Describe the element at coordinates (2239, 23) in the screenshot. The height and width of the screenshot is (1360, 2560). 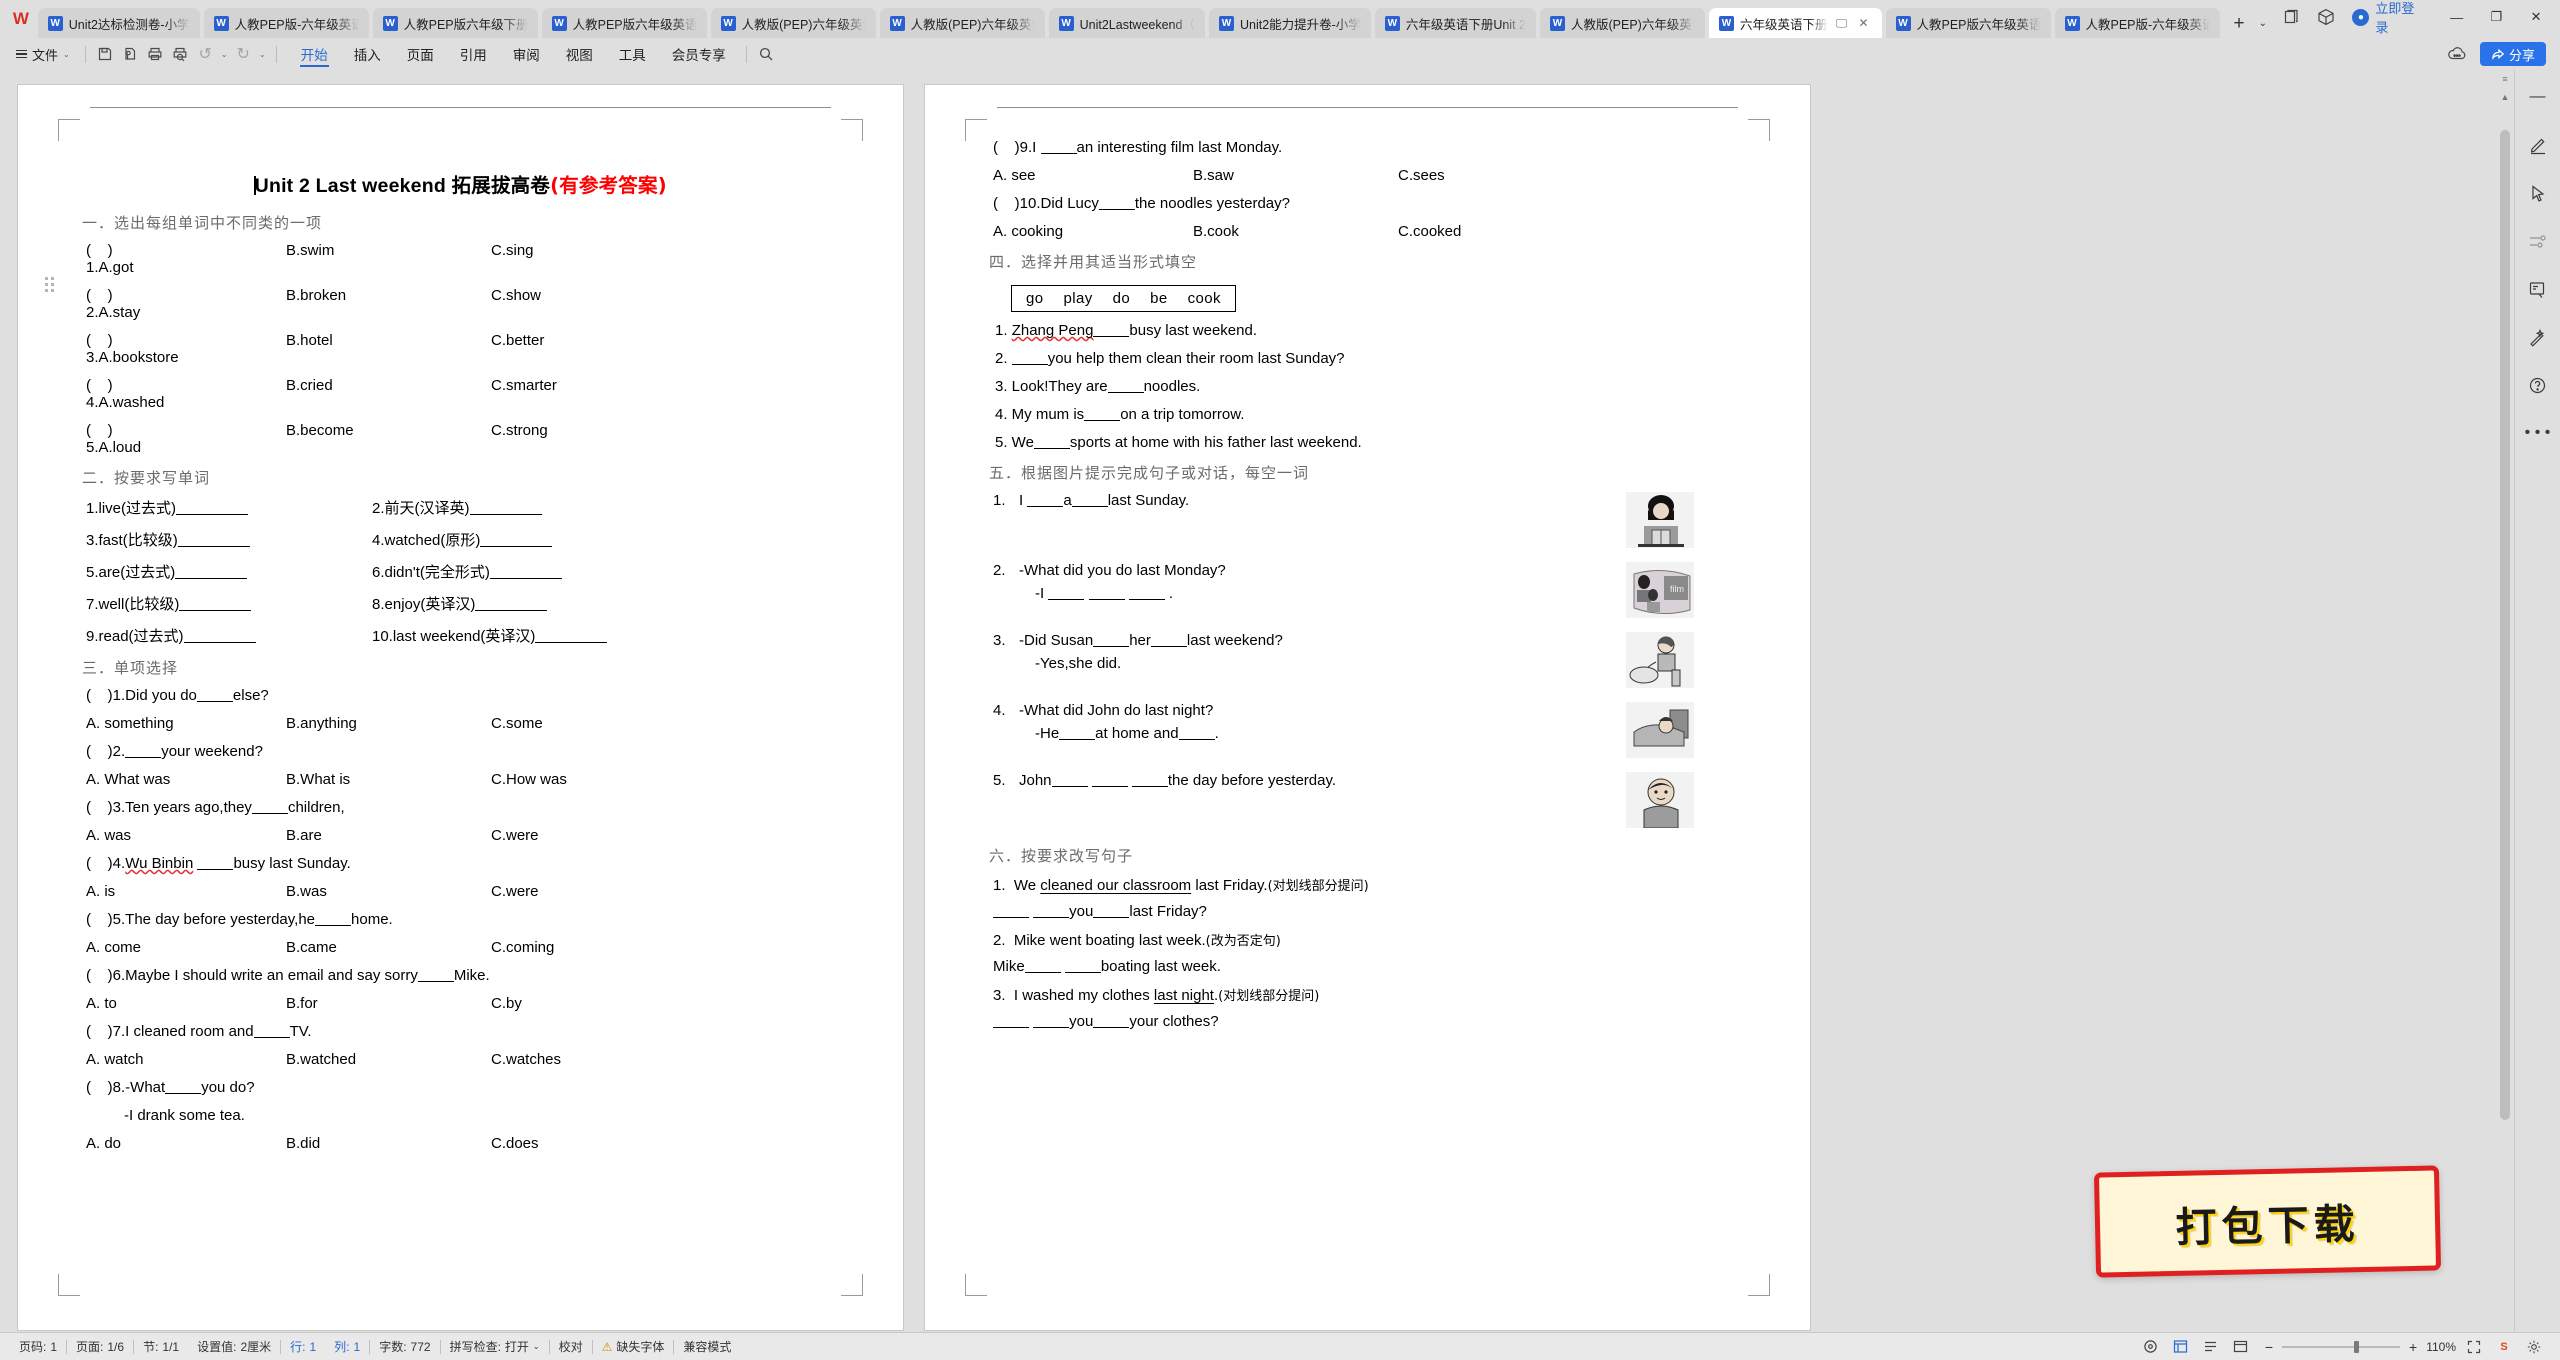
I see `new-tab-button: +` at that location.